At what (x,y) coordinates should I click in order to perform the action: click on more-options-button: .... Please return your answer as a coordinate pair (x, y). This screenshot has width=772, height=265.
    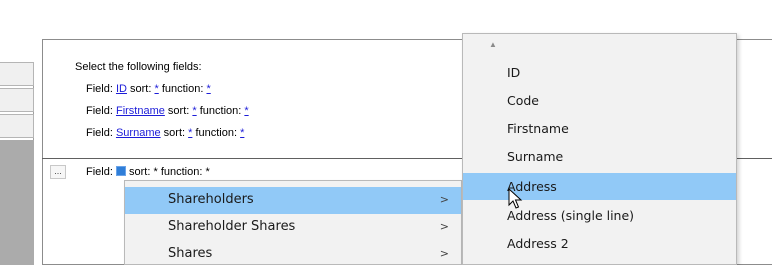
    Looking at the image, I should click on (58, 172).